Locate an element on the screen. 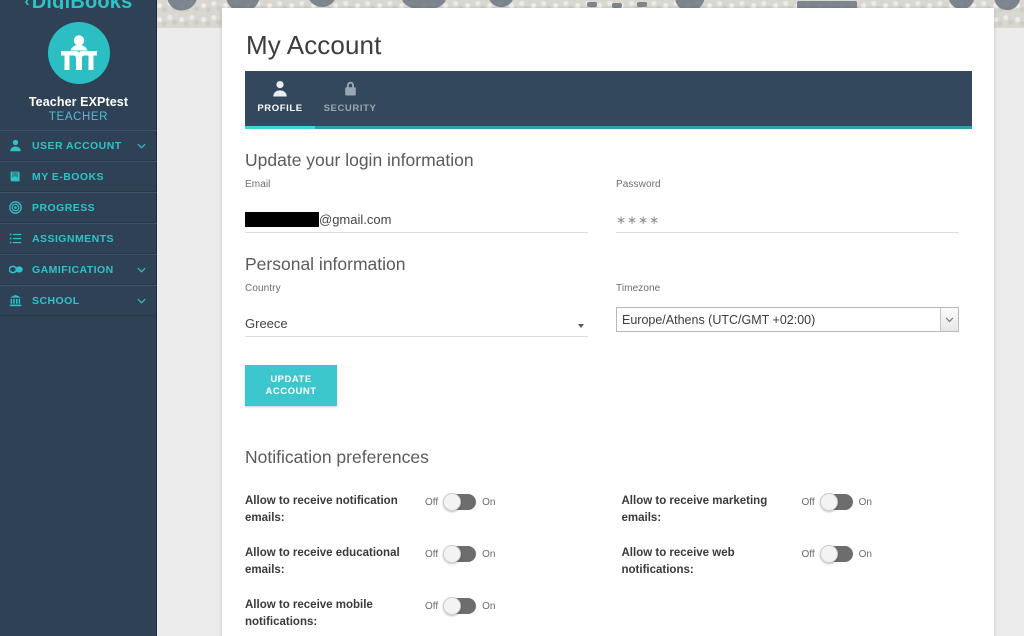 Image resolution: width=1024 pixels, height=636 pixels. user-role: TEACHER is located at coordinates (78, 117).